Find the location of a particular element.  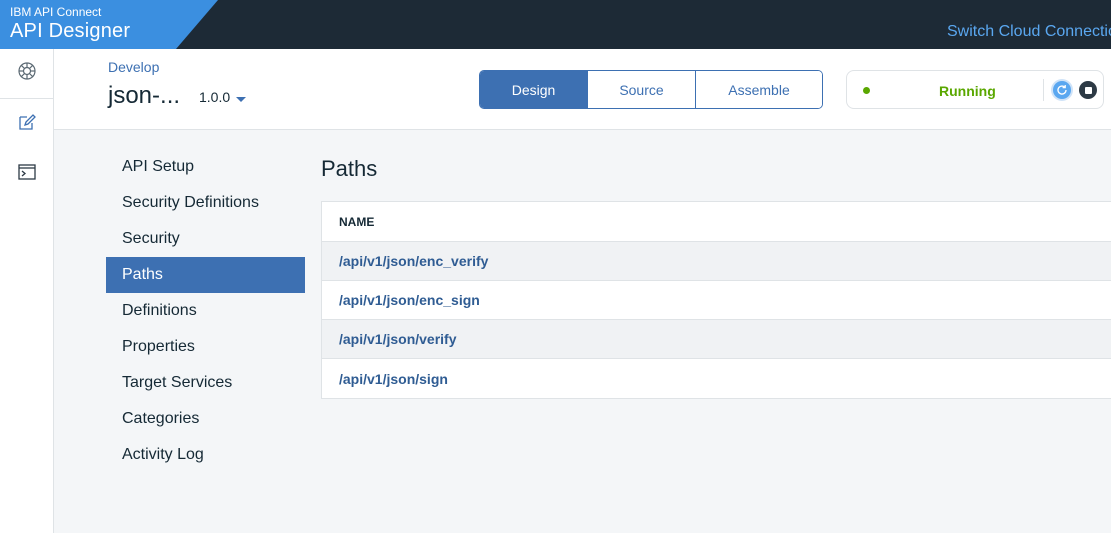

restart-button is located at coordinates (1062, 90).